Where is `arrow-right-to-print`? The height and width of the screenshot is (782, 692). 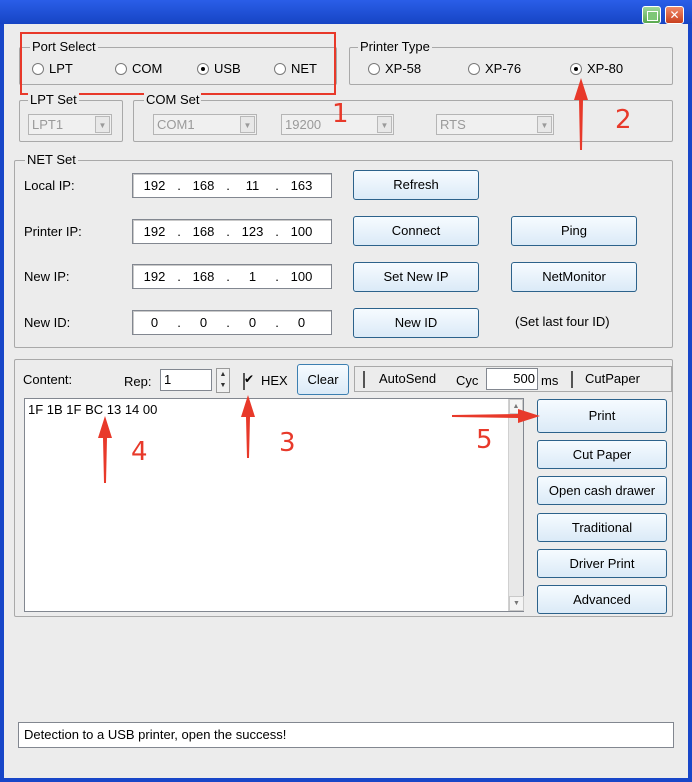
arrow-right-to-print is located at coordinates (496, 416).